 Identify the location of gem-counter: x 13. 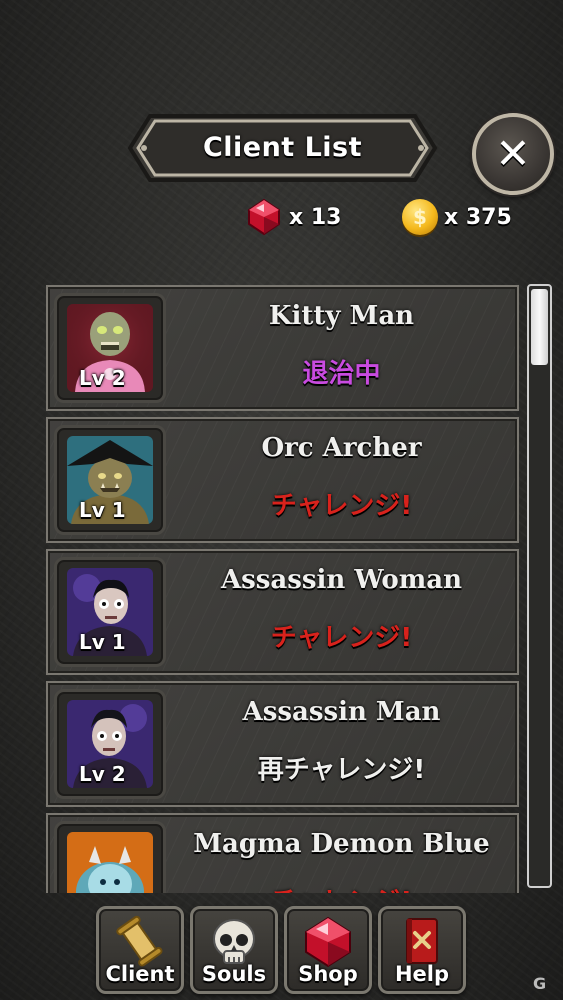
(293, 217).